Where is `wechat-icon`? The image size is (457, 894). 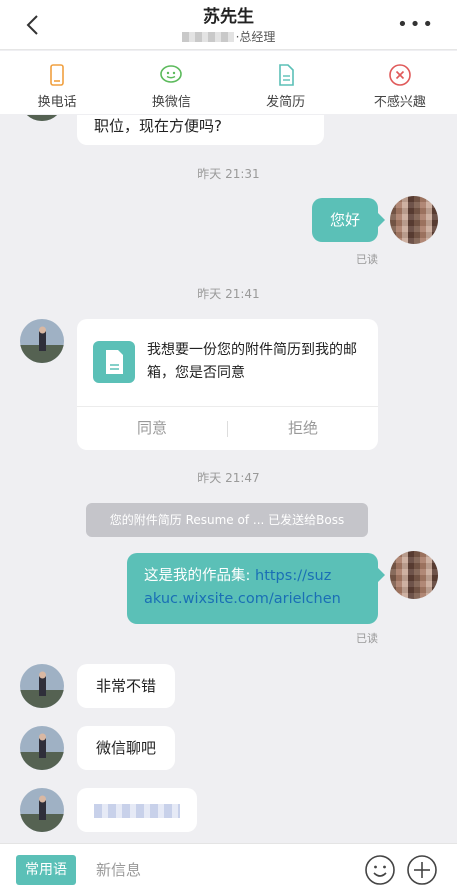
wechat-icon is located at coordinates (171, 74).